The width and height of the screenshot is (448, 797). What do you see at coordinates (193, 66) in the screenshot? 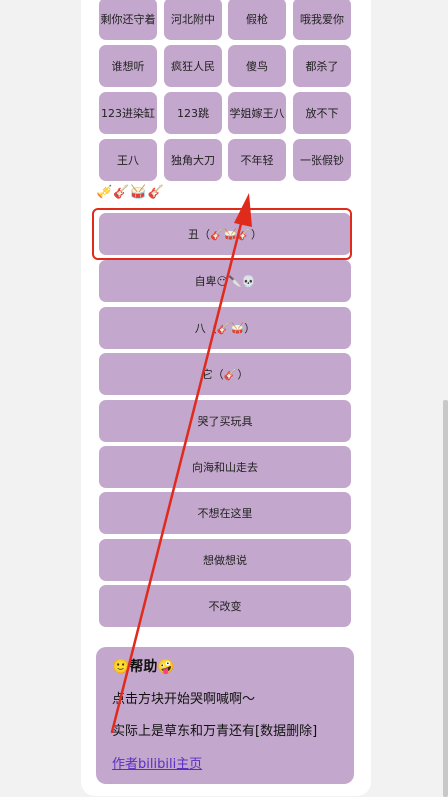
I see `tile-button: 疯狂人民` at bounding box center [193, 66].